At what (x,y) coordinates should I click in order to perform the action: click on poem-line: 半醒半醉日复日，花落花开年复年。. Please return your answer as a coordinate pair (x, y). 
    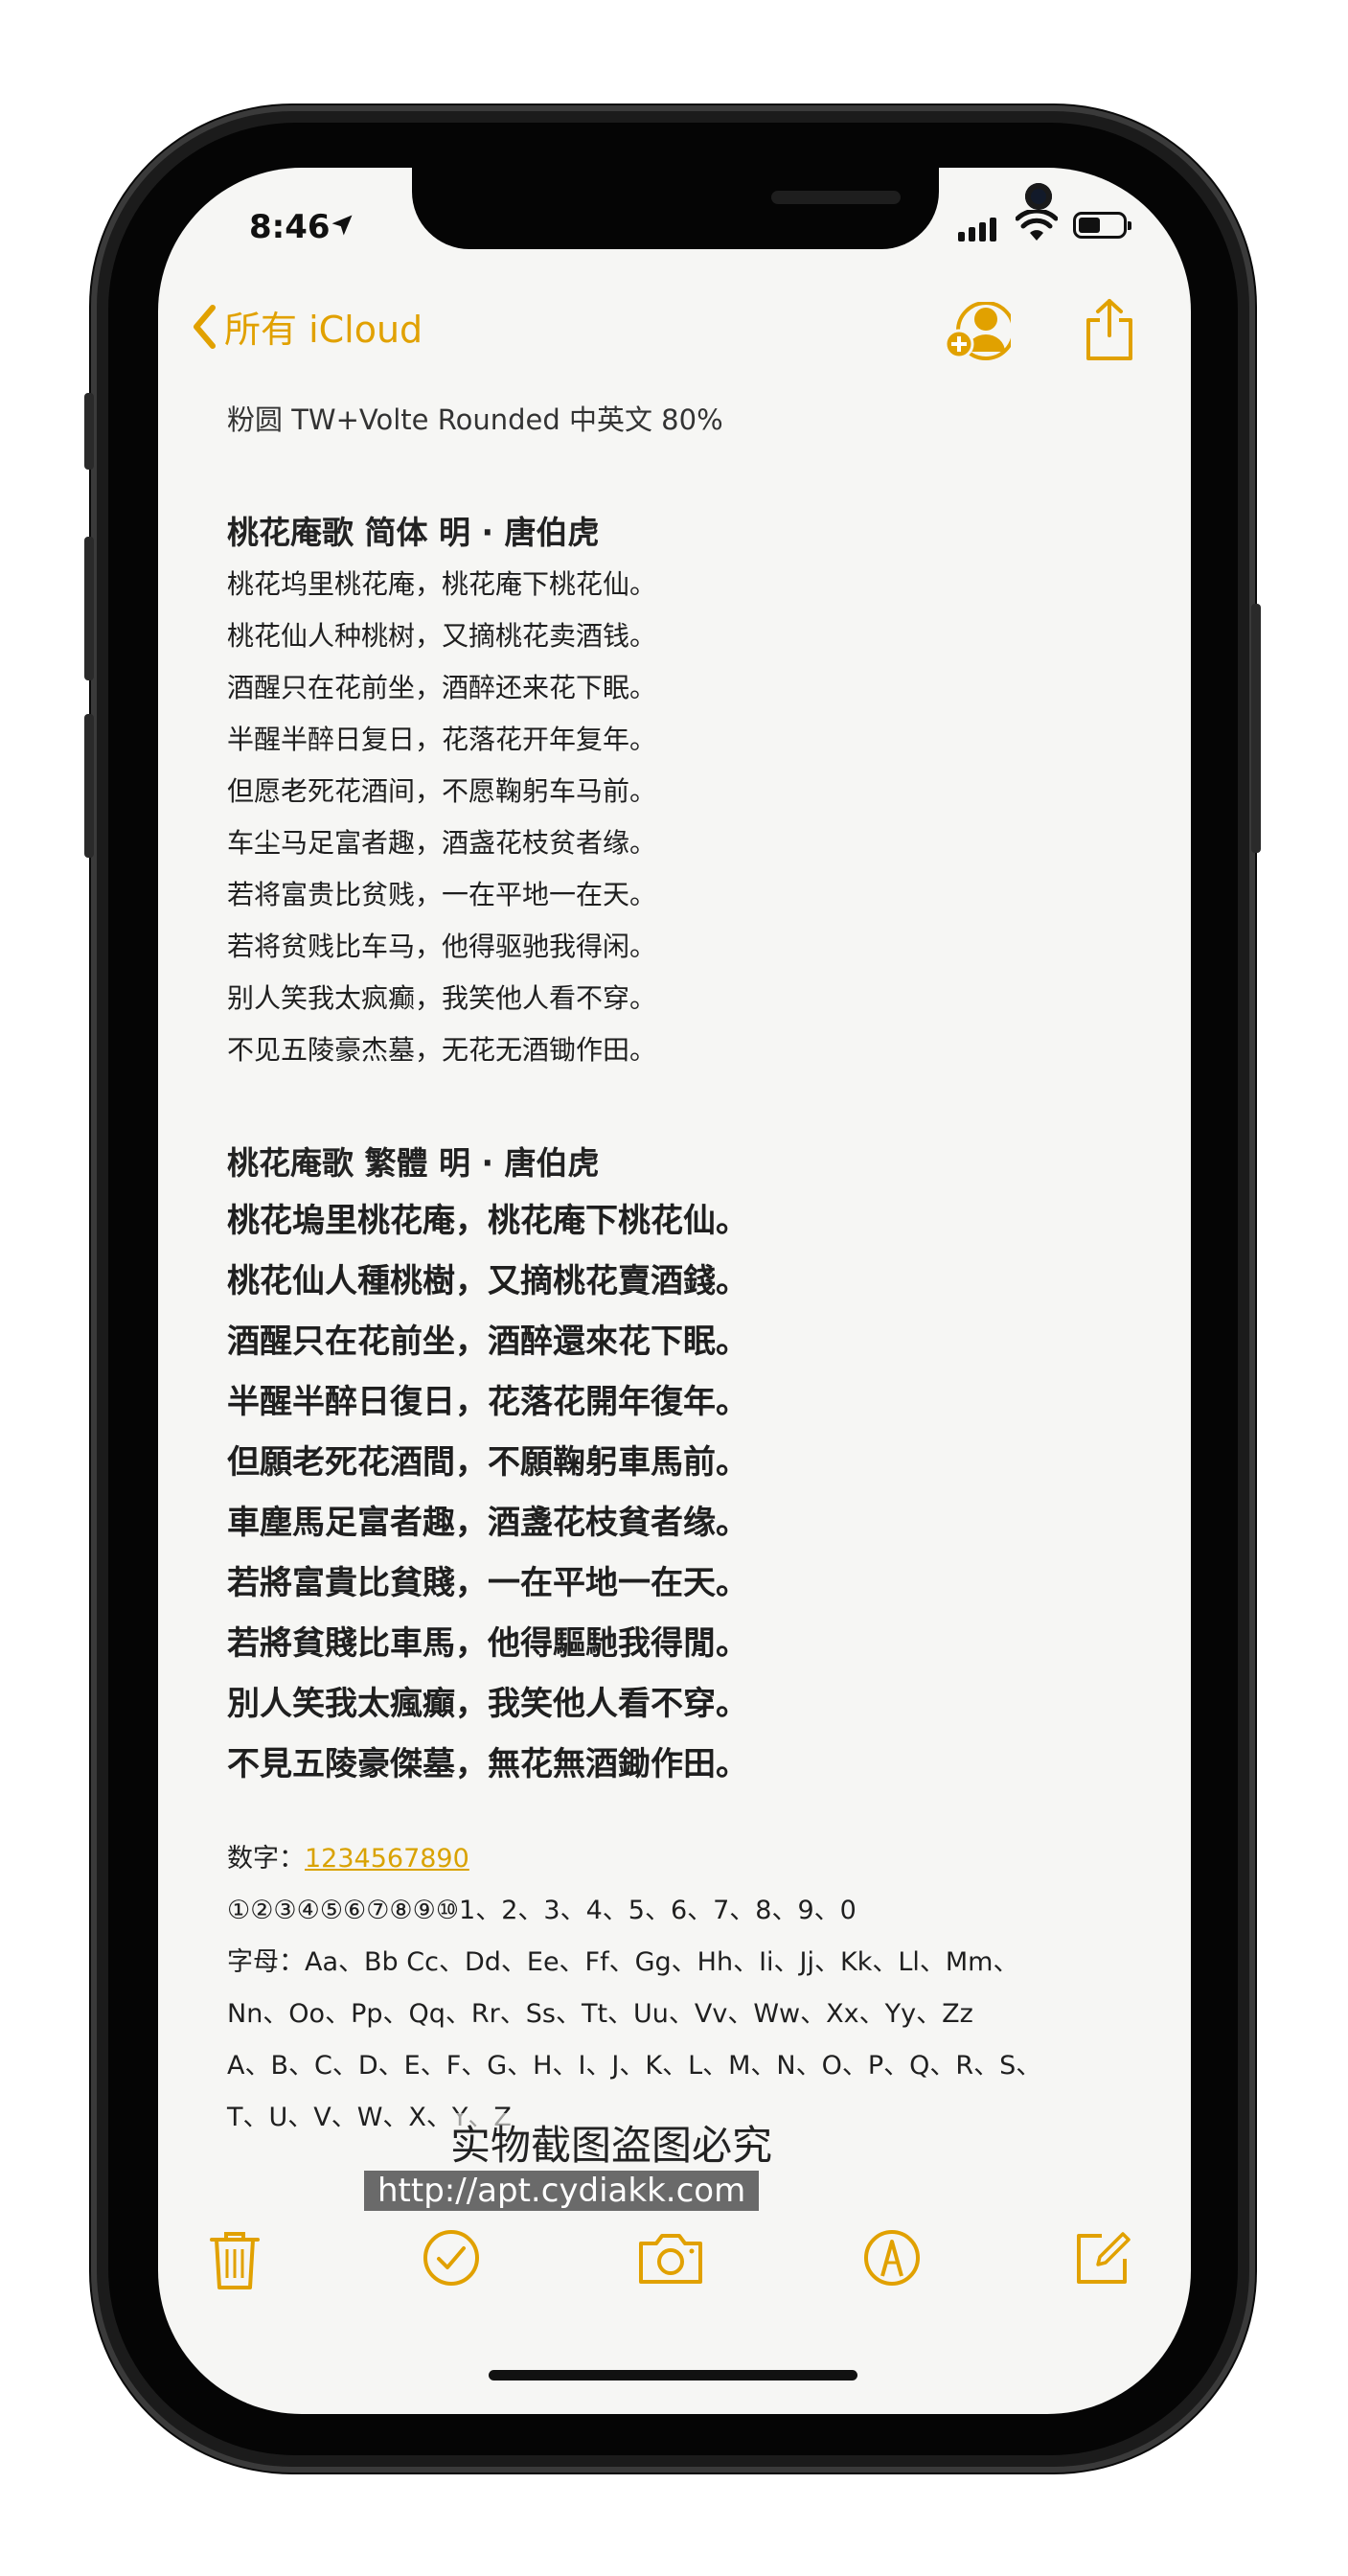
    Looking at the image, I should click on (442, 739).